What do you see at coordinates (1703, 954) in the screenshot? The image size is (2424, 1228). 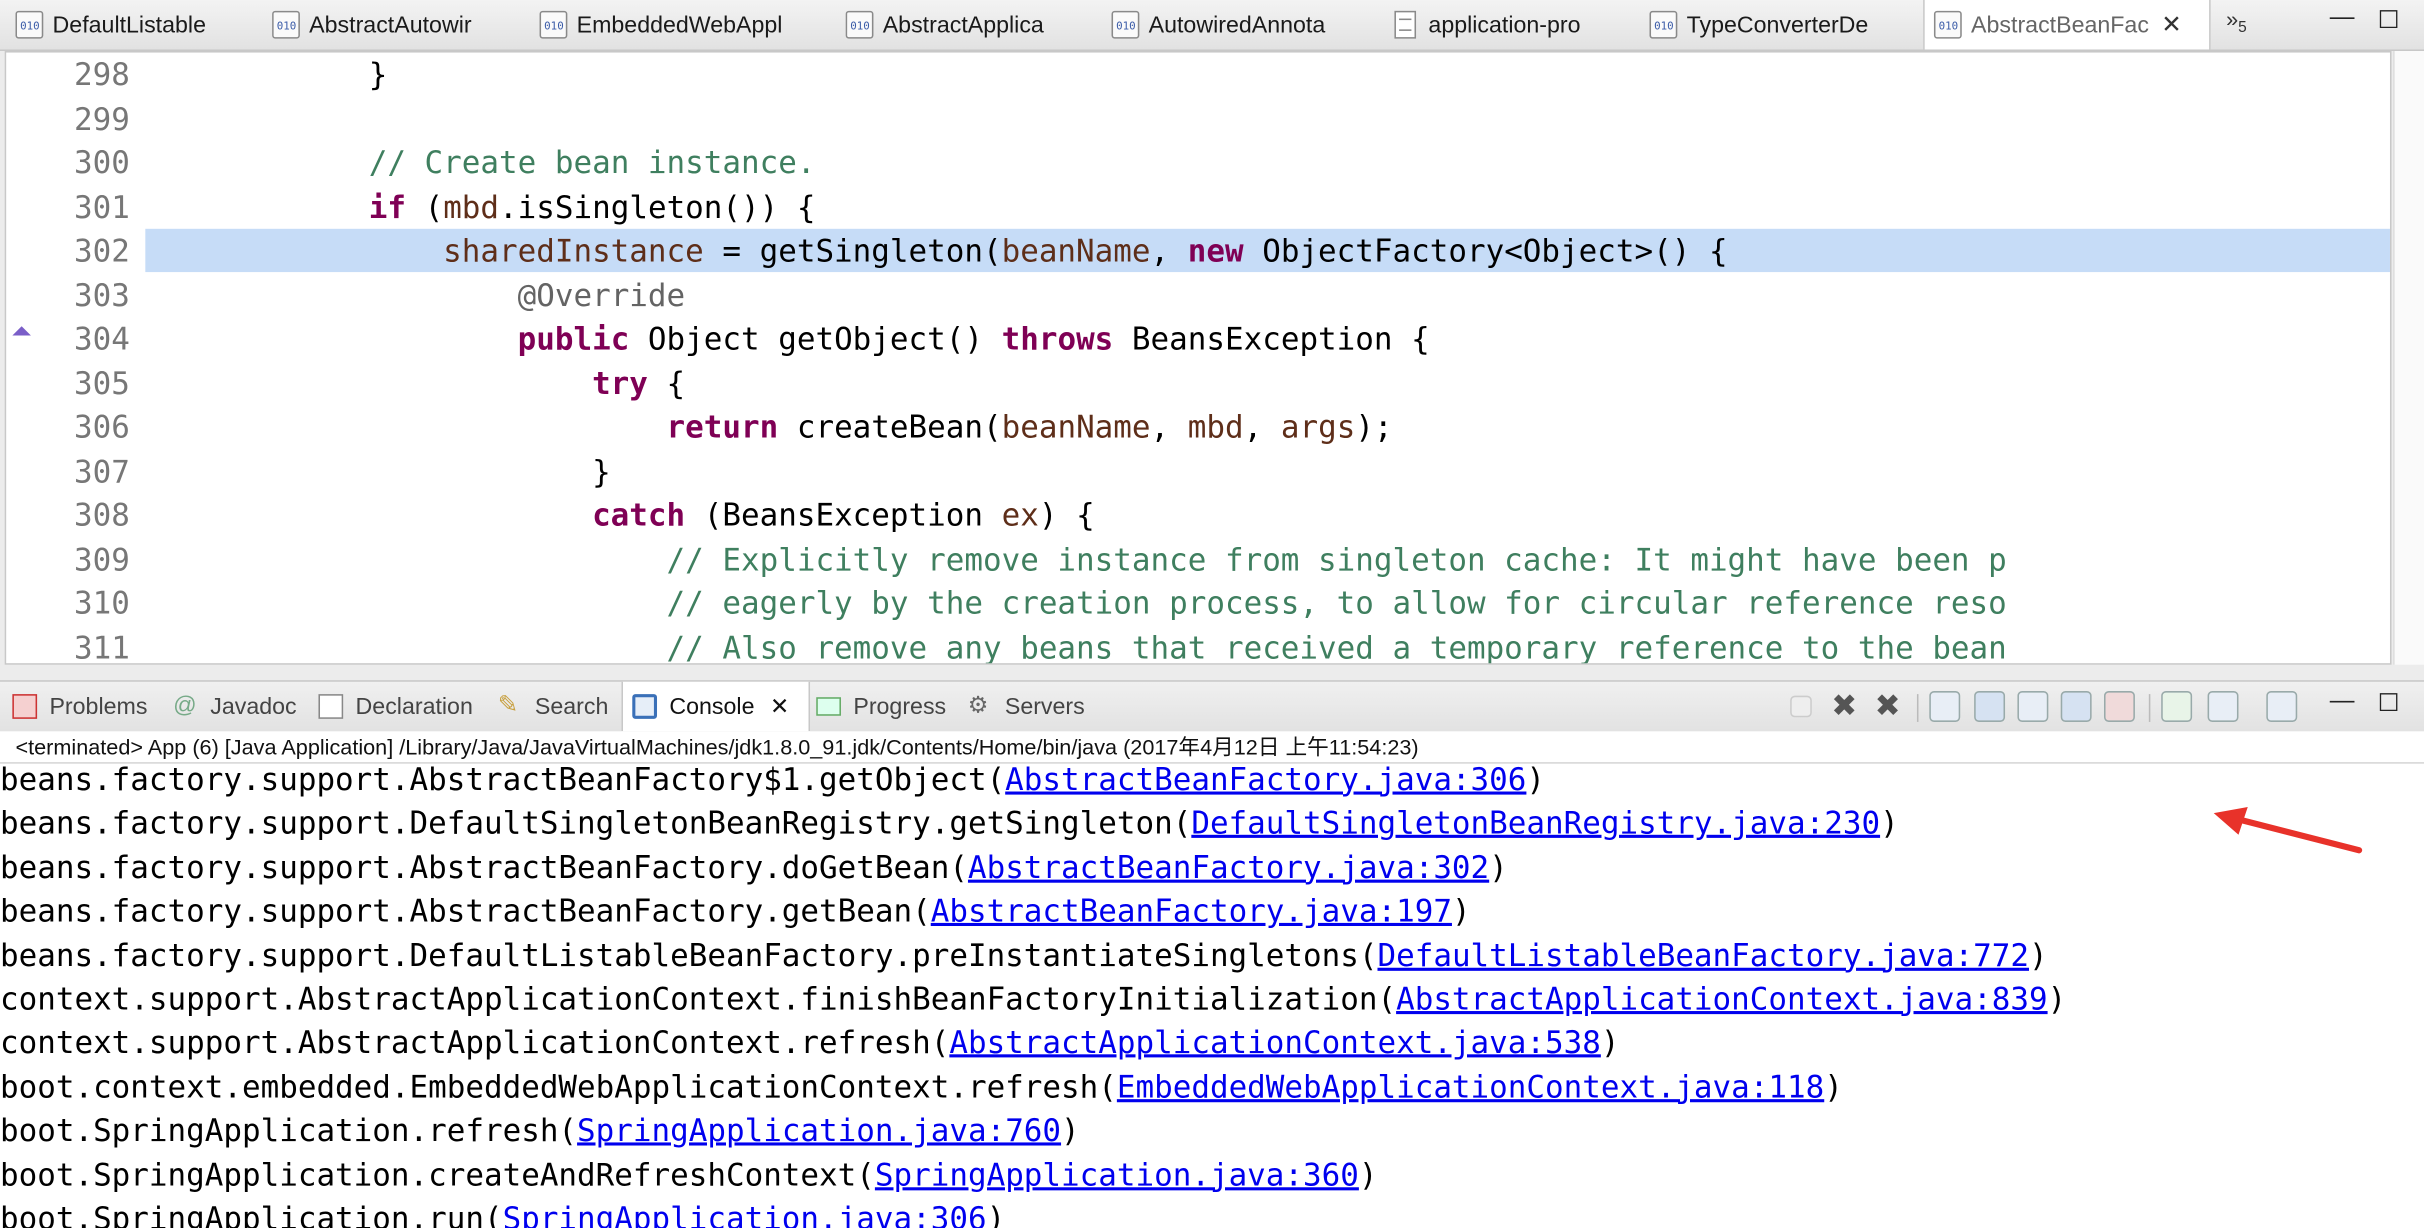 I see `source-link: DefaultListableBeanFactory.java:772` at bounding box center [1703, 954].